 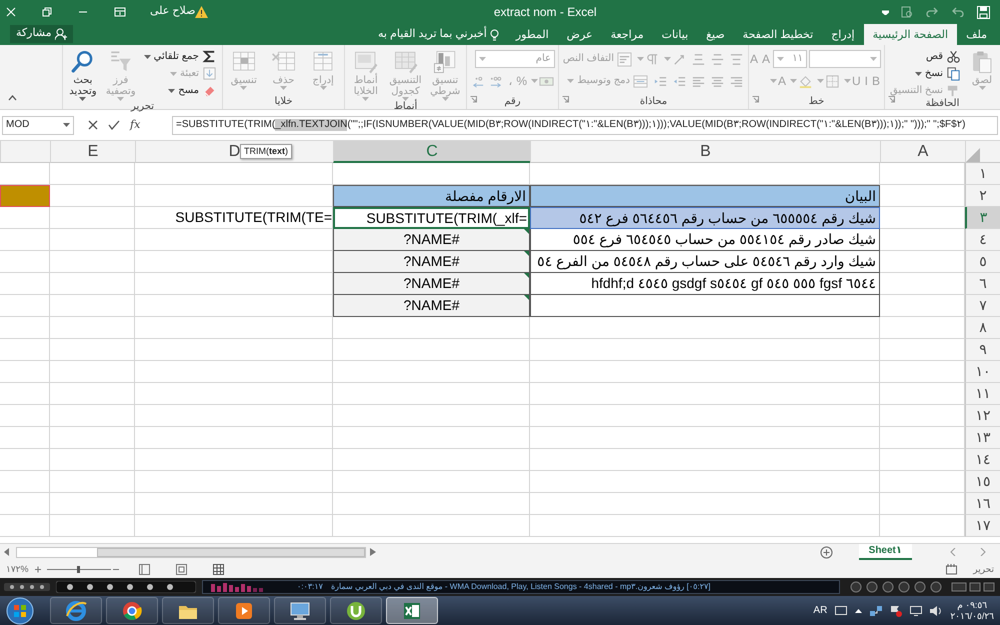 What do you see at coordinates (231, 552) in the screenshot?
I see `scrollbar-thumb` at bounding box center [231, 552].